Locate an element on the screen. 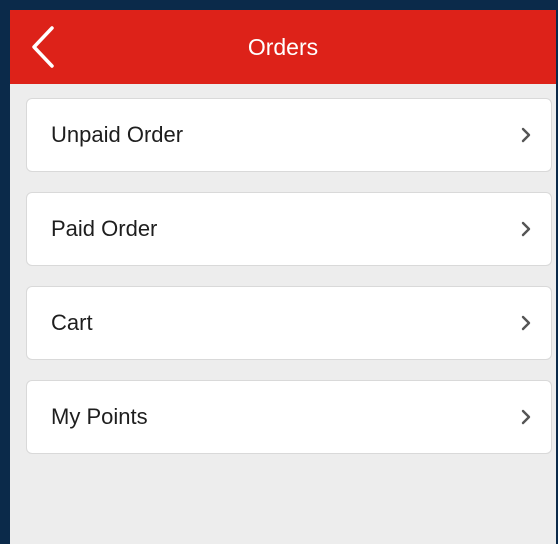 This screenshot has width=558, height=544. menu-item-cart: Cart is located at coordinates (289, 323).